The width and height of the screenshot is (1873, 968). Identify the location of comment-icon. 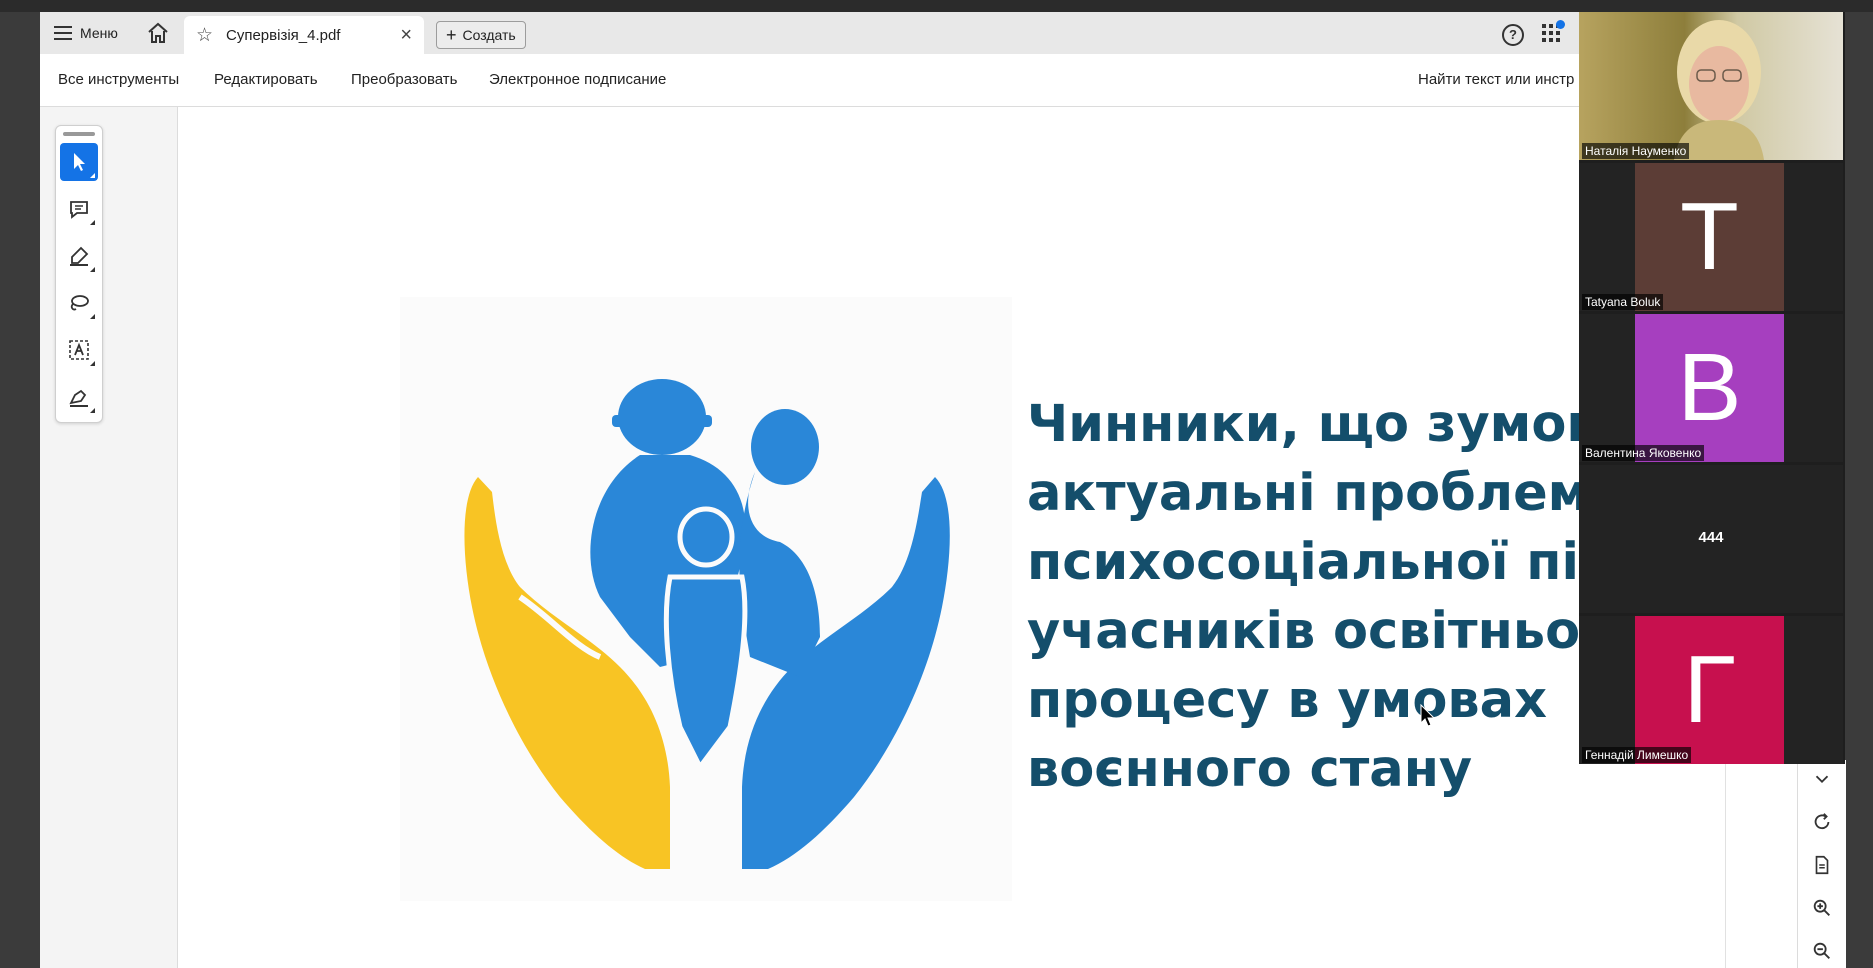
(79, 209).